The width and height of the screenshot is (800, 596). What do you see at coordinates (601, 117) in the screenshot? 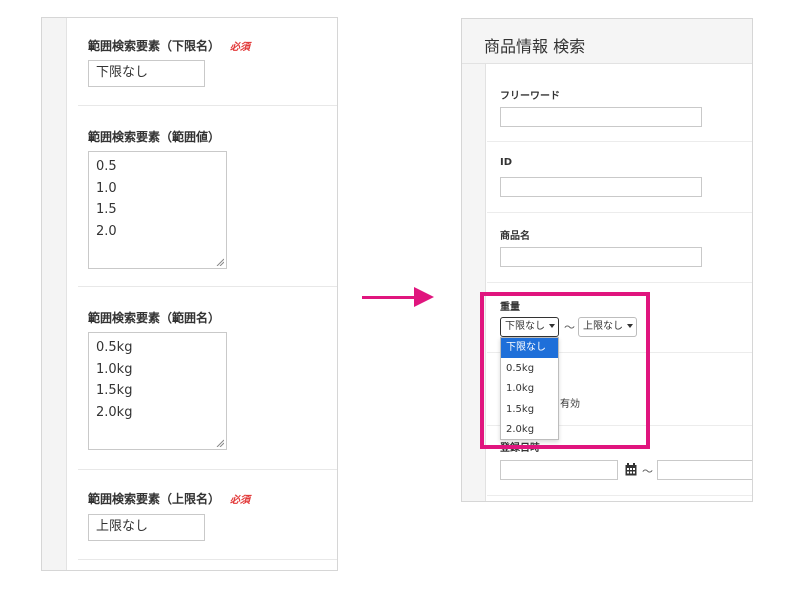
I see `freeword-input` at bounding box center [601, 117].